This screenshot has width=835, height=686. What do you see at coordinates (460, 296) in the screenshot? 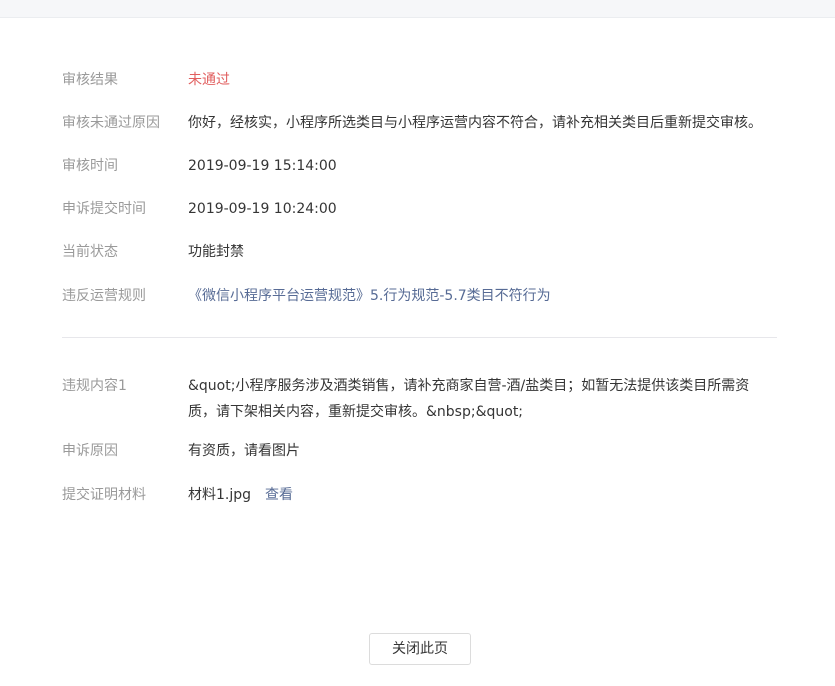
I see `violated-rule-clause: 5.行为规范-5.7类目不符行为` at bounding box center [460, 296].